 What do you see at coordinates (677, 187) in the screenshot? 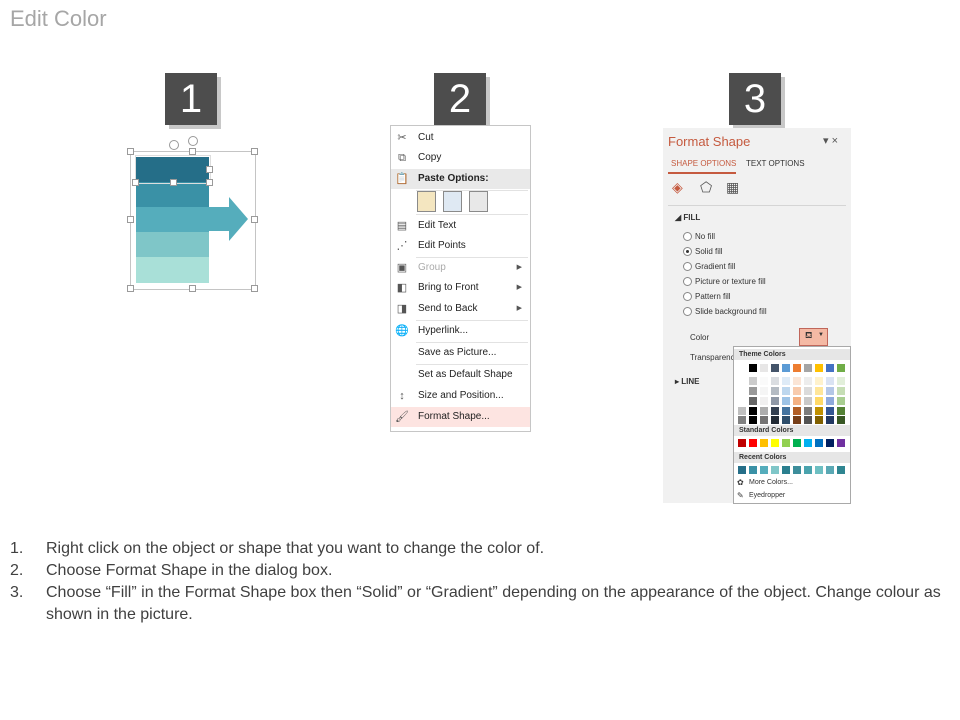
I see `fill-line-icon: ◈` at bounding box center [677, 187].